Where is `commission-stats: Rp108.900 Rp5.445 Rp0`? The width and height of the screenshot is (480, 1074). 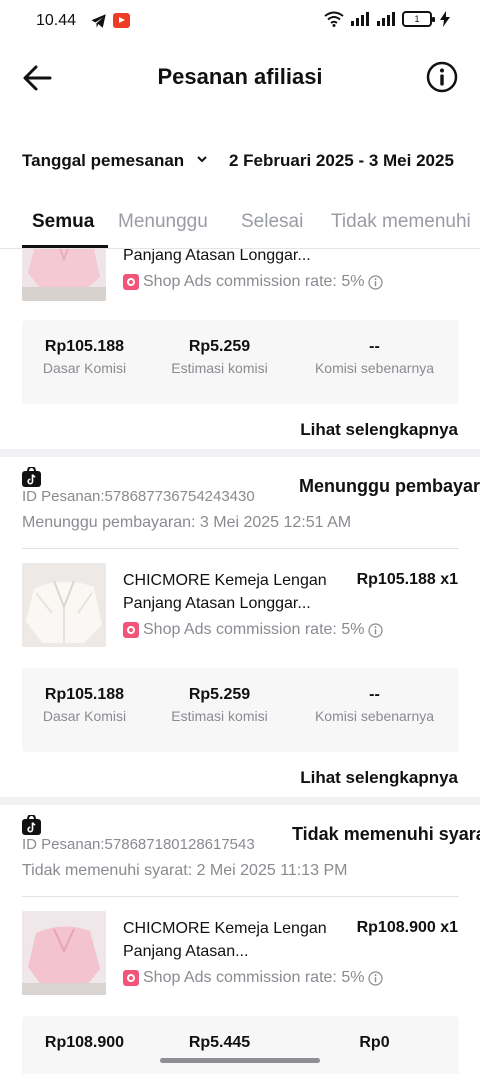 commission-stats: Rp108.900 Rp5.445 Rp0 is located at coordinates (240, 1045).